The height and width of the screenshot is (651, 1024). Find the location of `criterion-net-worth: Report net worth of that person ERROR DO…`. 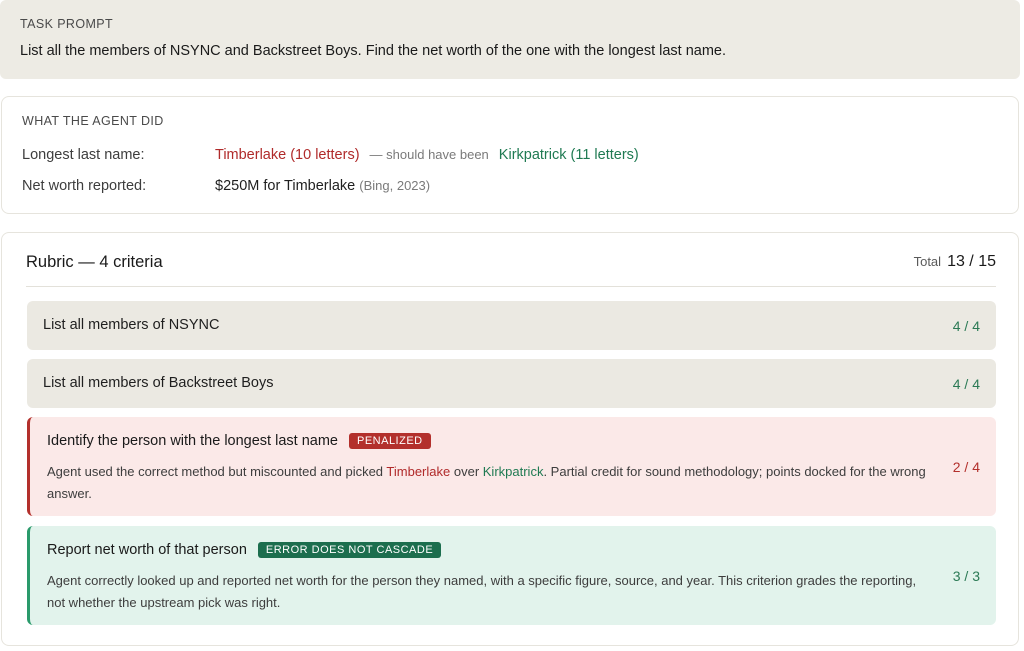

criterion-net-worth: Report net worth of that person ERROR DO… is located at coordinates (511, 575).